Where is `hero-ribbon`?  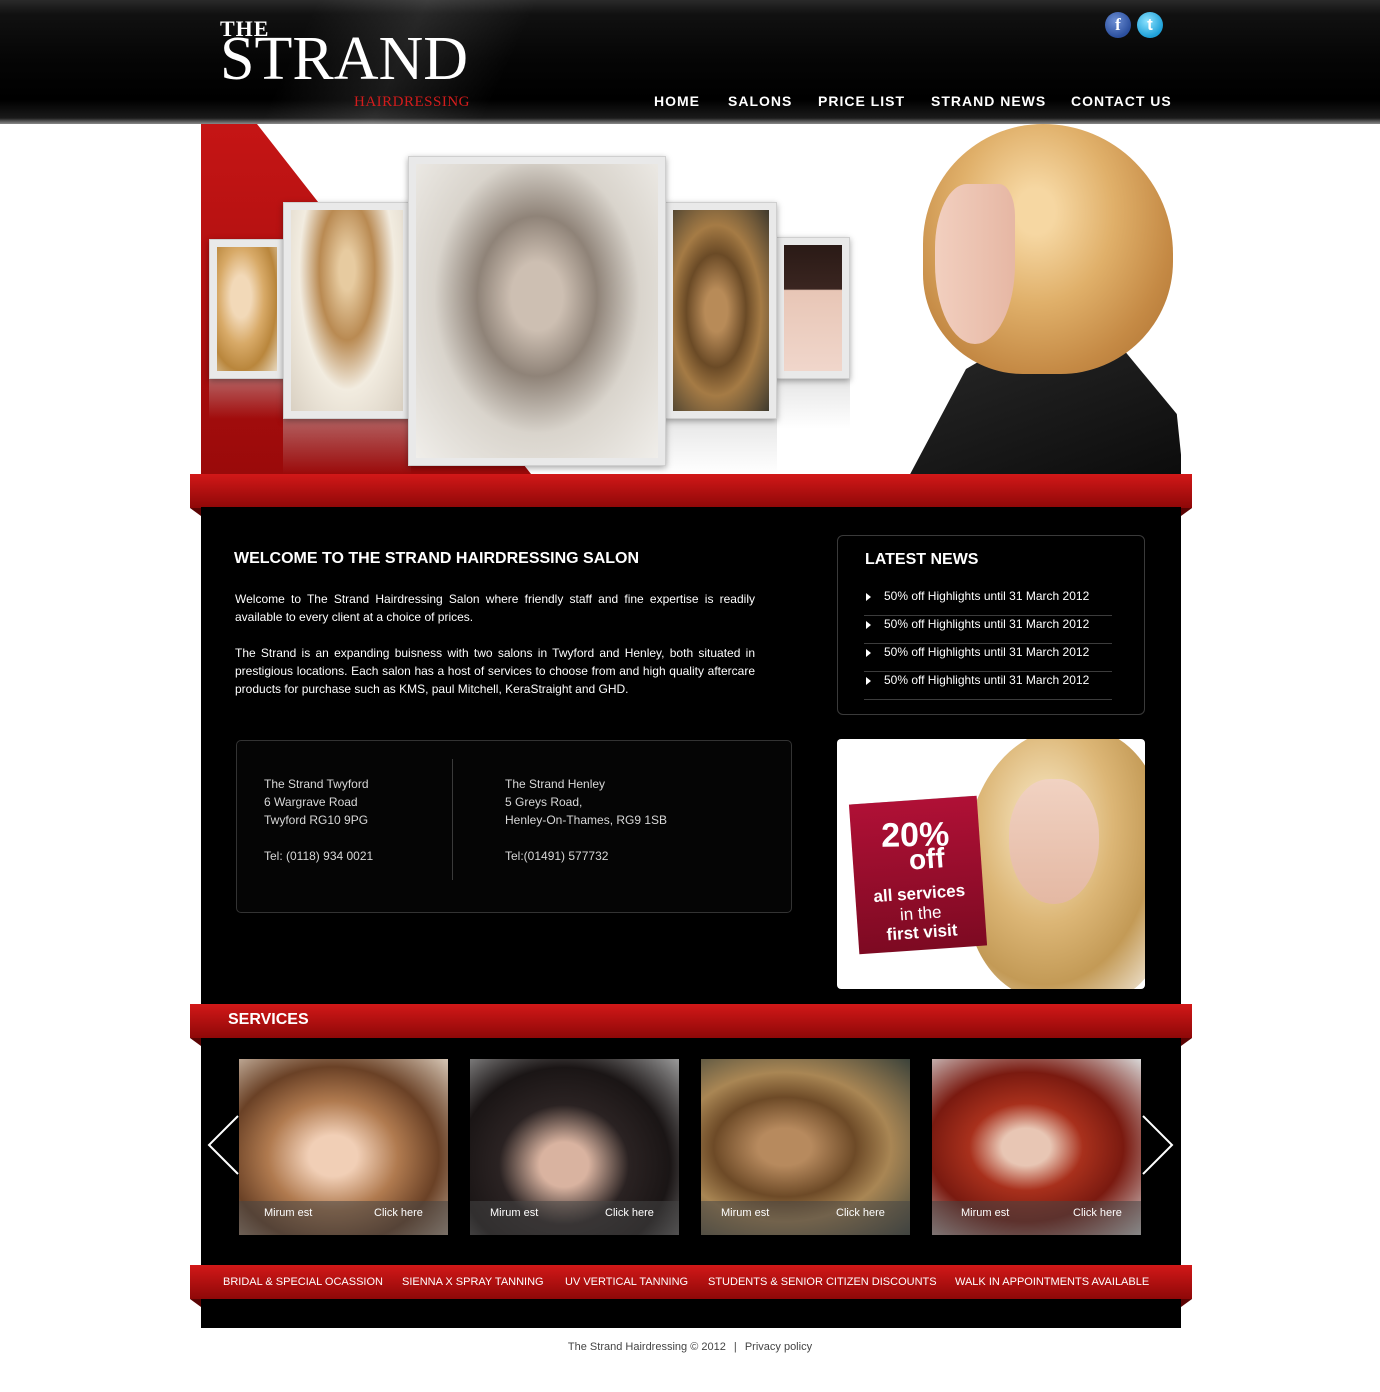 hero-ribbon is located at coordinates (691, 495).